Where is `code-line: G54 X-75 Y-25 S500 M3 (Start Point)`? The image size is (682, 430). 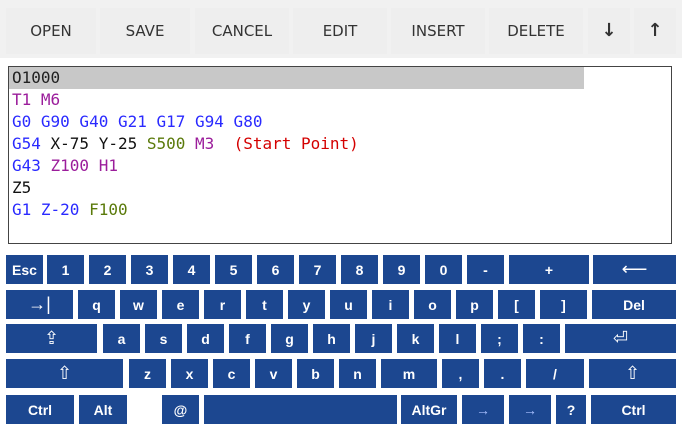
code-line: G54 X-75 Y-25 S500 M3 (Start Point) is located at coordinates (184, 144).